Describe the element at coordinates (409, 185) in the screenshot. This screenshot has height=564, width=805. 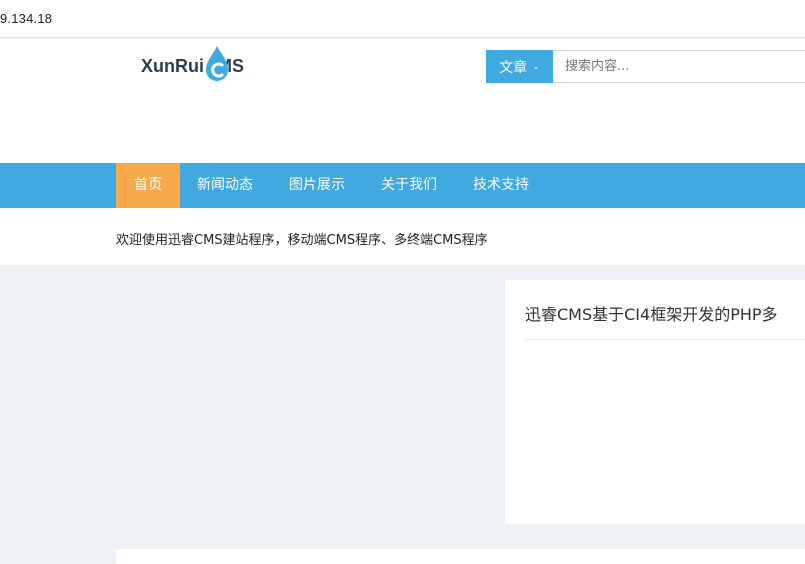
I see `nav-item-about: 关于我们` at that location.